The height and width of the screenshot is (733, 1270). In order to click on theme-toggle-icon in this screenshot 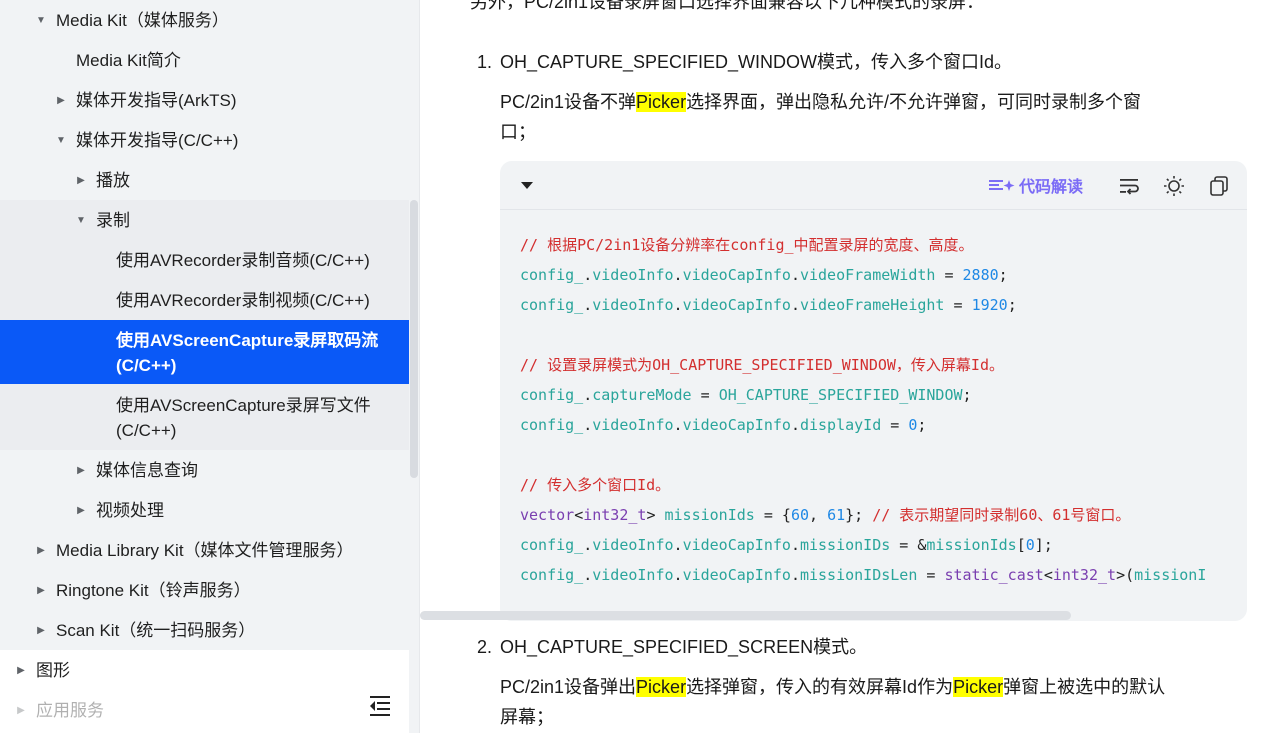, I will do `click(1174, 188)`.